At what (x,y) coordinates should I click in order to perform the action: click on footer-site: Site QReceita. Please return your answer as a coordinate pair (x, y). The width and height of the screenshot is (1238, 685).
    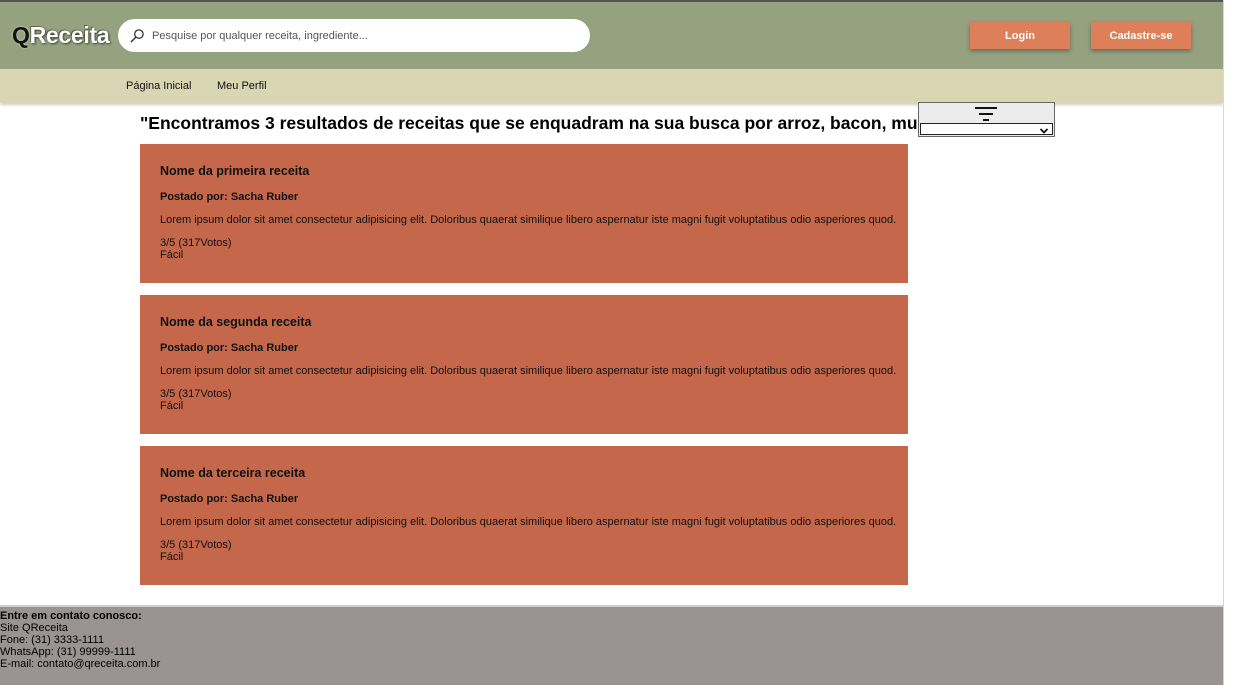
    Looking at the image, I should click on (34, 628).